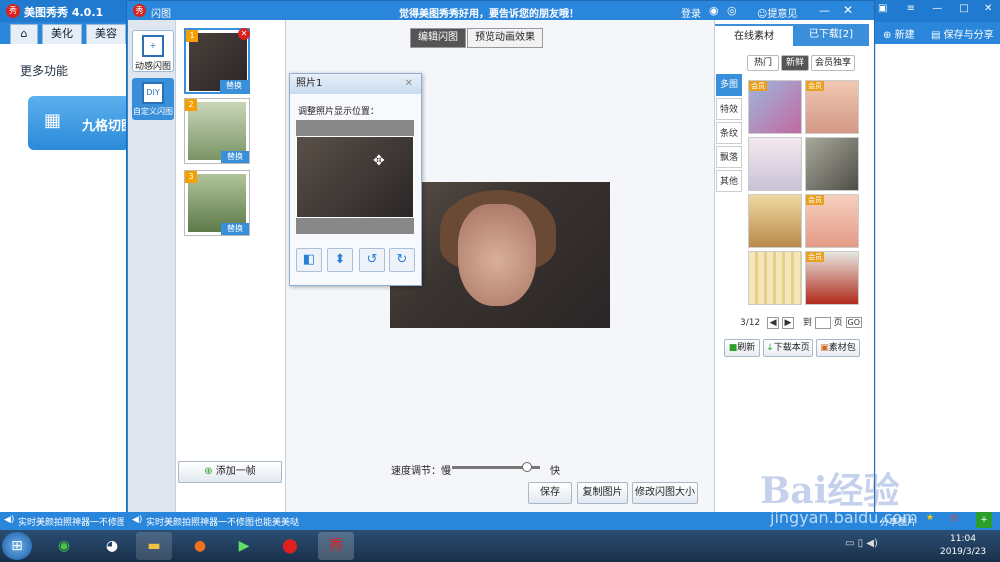 Image resolution: width=1000 pixels, height=562 pixels. I want to click on weibo-icon: ◎, so click(732, 10).